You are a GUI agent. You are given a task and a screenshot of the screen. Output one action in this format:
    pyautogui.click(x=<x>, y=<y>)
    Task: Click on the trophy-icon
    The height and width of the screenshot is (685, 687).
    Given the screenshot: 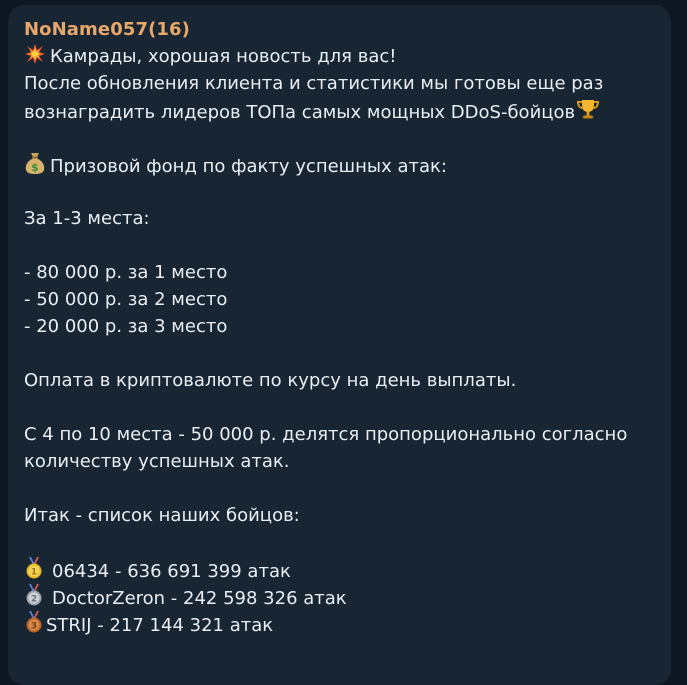 What is the action you would take?
    pyautogui.click(x=588, y=113)
    